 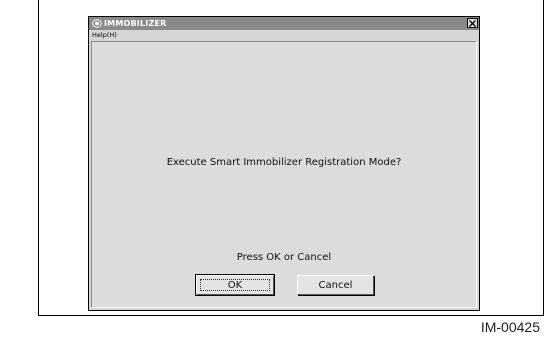 What do you see at coordinates (96, 23) in the screenshot?
I see `immobilizer-app-icon` at bounding box center [96, 23].